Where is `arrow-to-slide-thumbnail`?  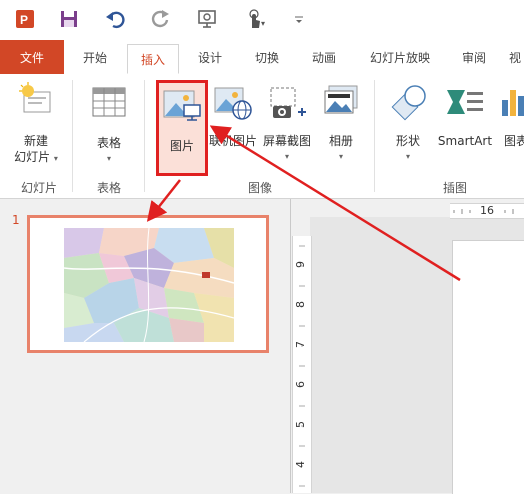
arrow-to-slide-thumbnail is located at coordinates (163, 200).